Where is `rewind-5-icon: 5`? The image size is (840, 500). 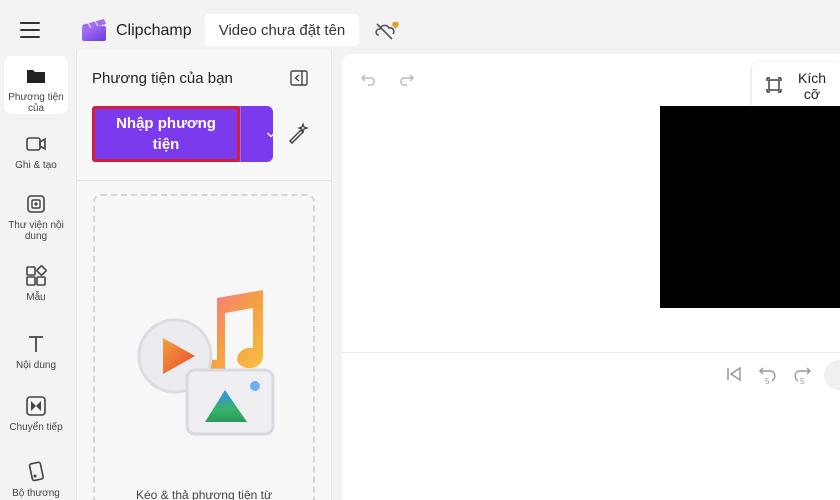
rewind-5-icon: 5 is located at coordinates (768, 375).